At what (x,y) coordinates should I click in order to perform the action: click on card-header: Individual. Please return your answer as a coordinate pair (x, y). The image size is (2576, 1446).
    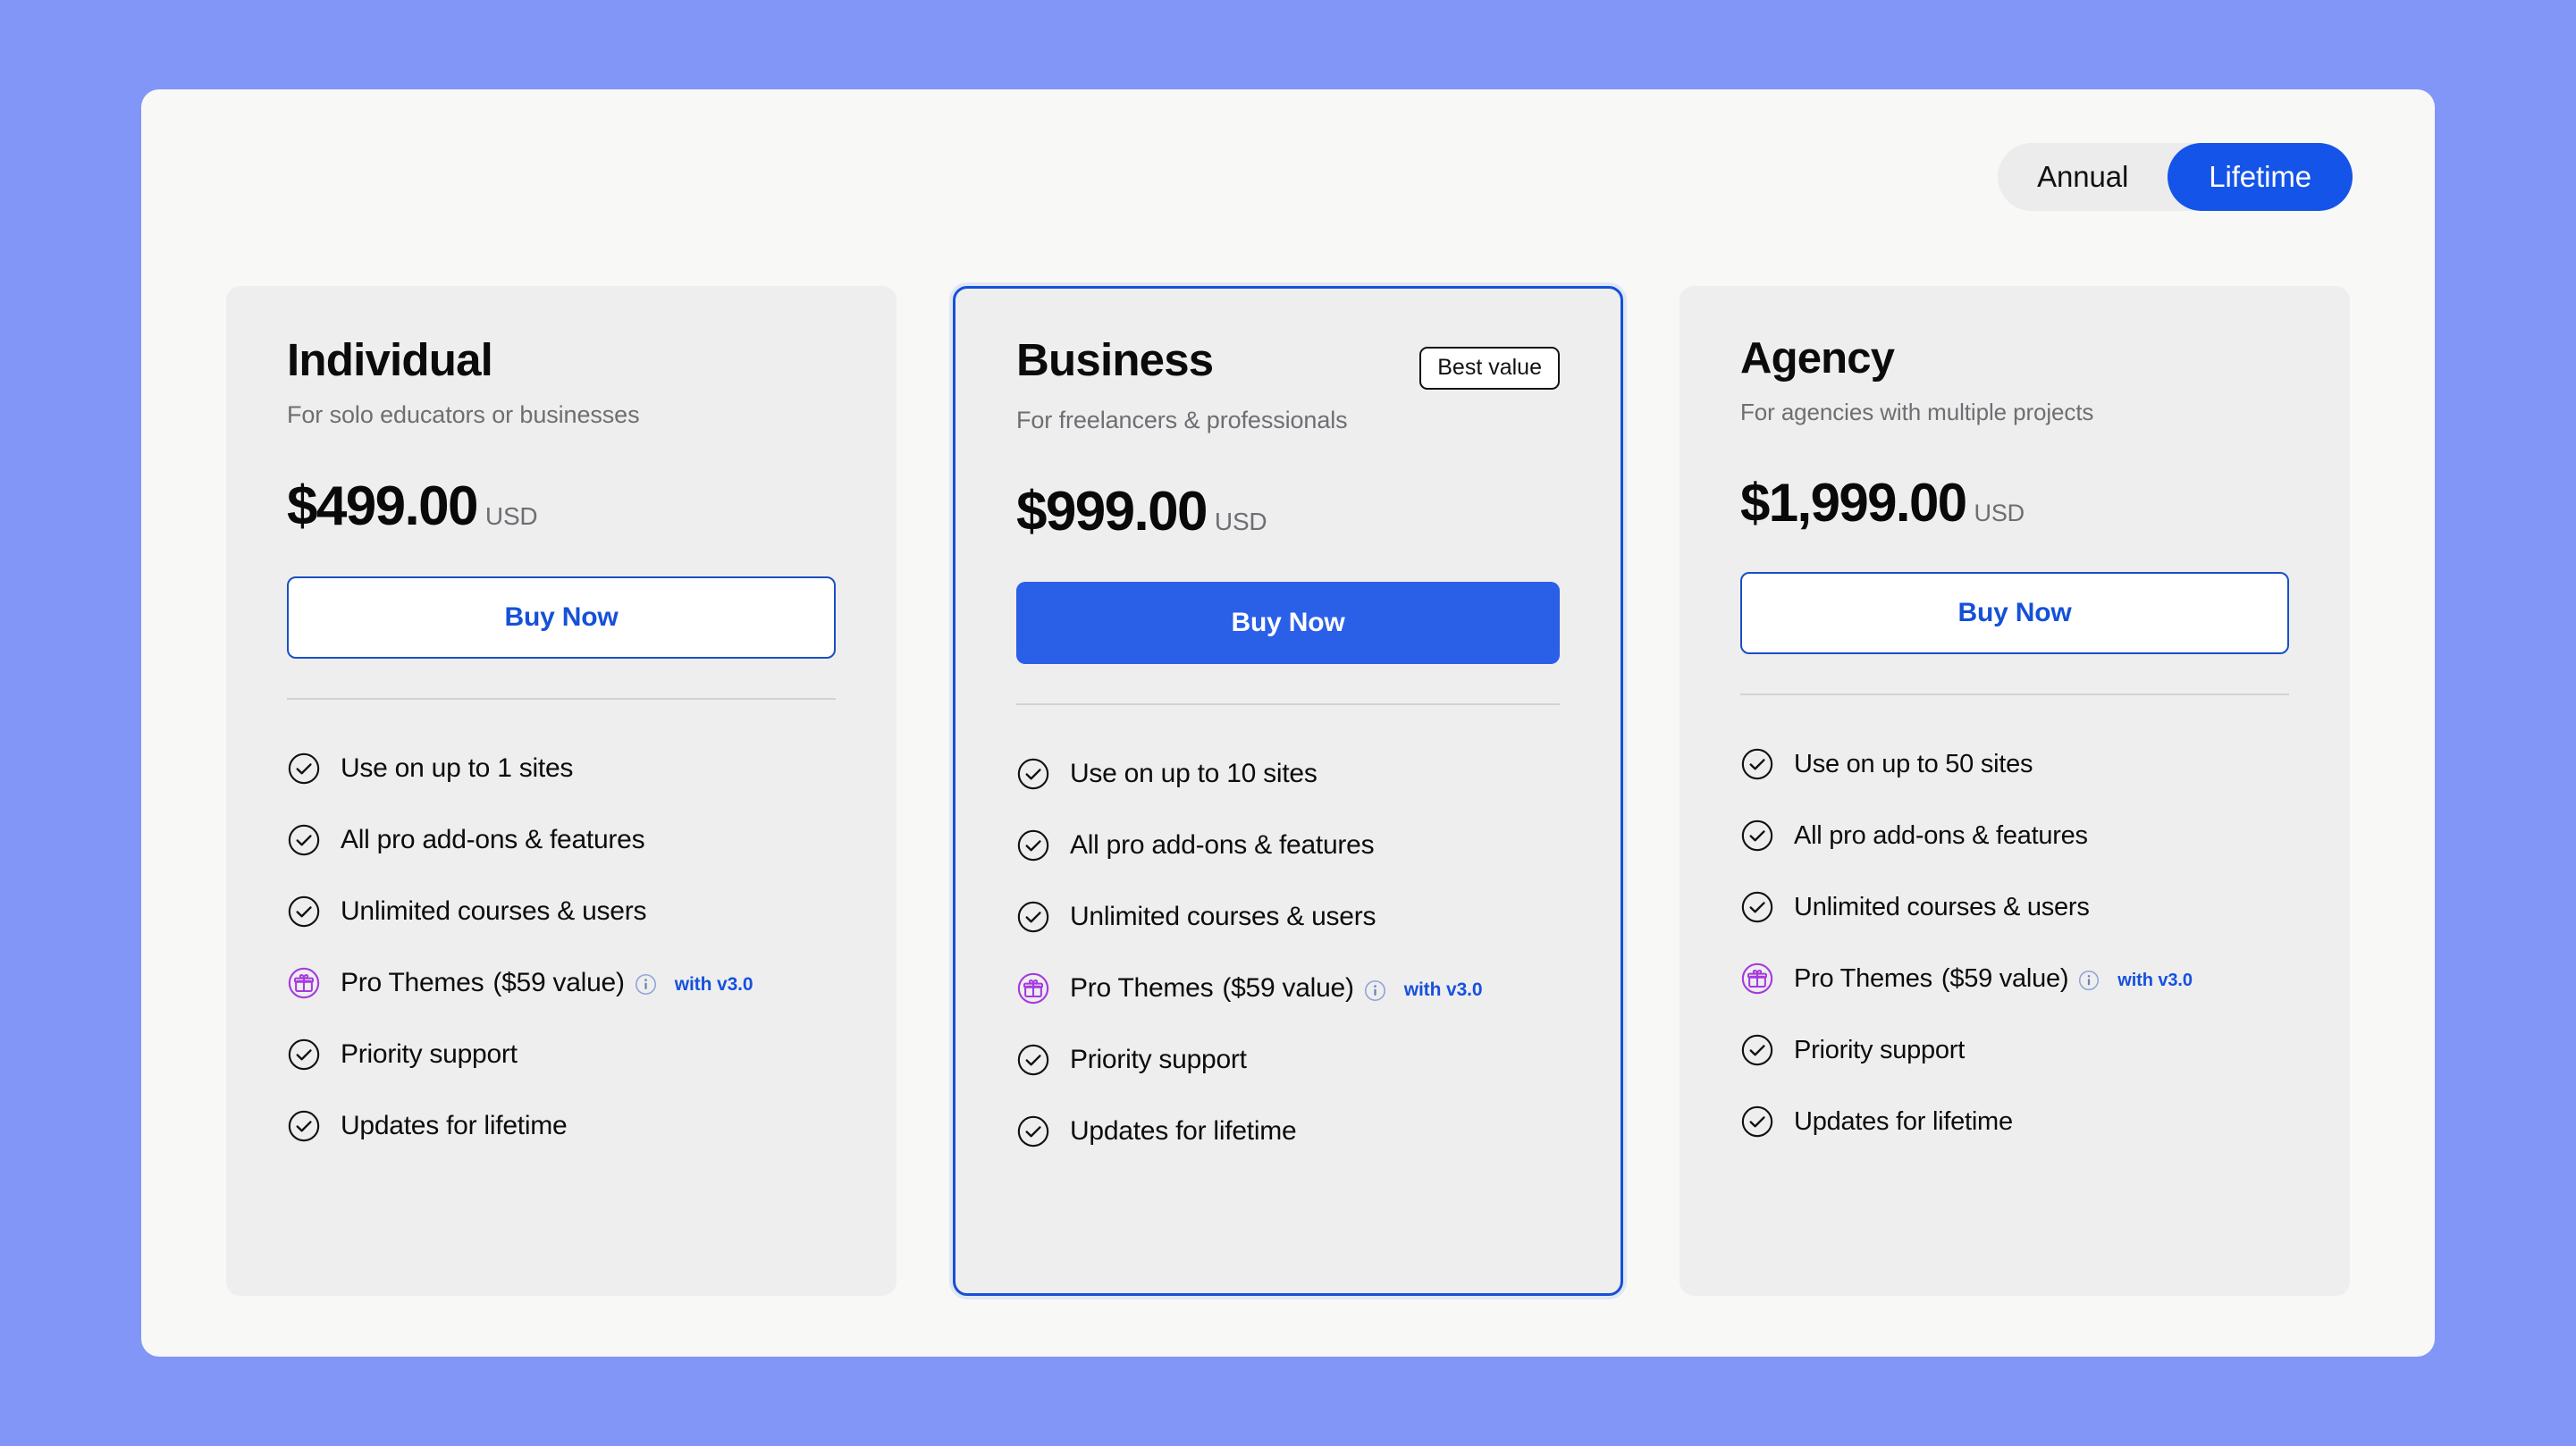
    Looking at the image, I should click on (562, 360).